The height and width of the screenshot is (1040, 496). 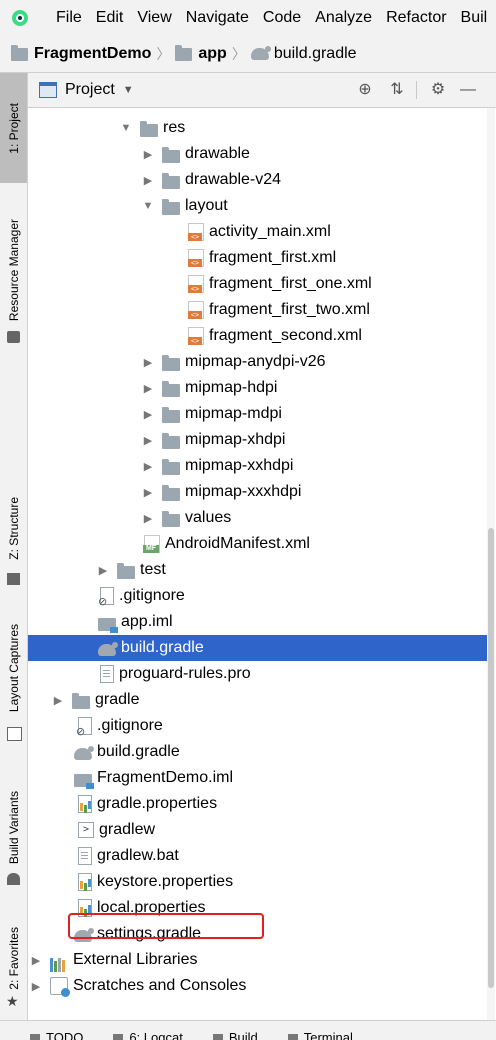 I want to click on menu-edit: Edit, so click(x=110, y=18).